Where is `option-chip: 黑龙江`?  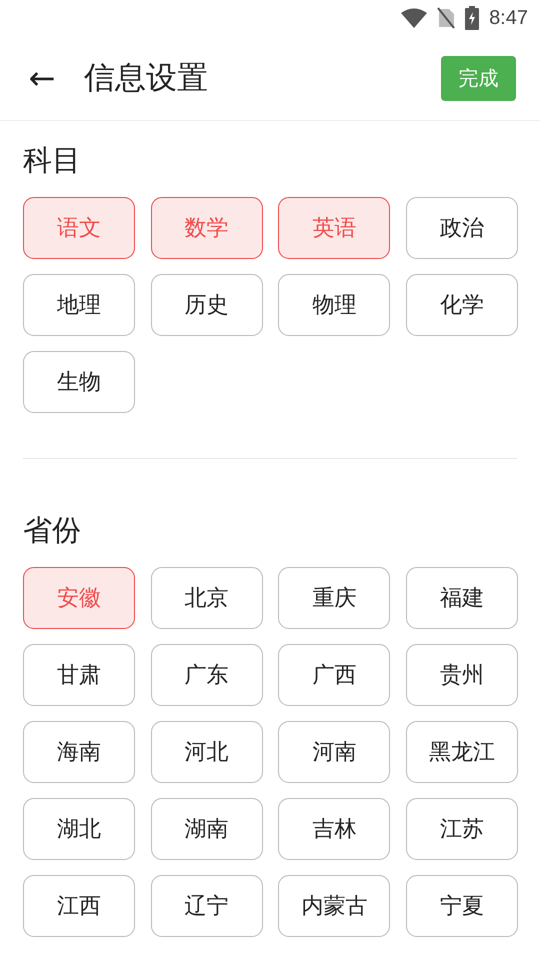 option-chip: 黑龙江 is located at coordinates (462, 752).